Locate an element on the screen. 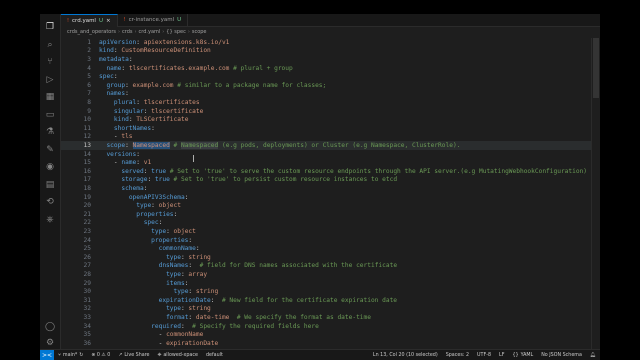 Image resolution: width=640 pixels, height=360 pixels. code-token: TLSCertificate is located at coordinates (162, 120).